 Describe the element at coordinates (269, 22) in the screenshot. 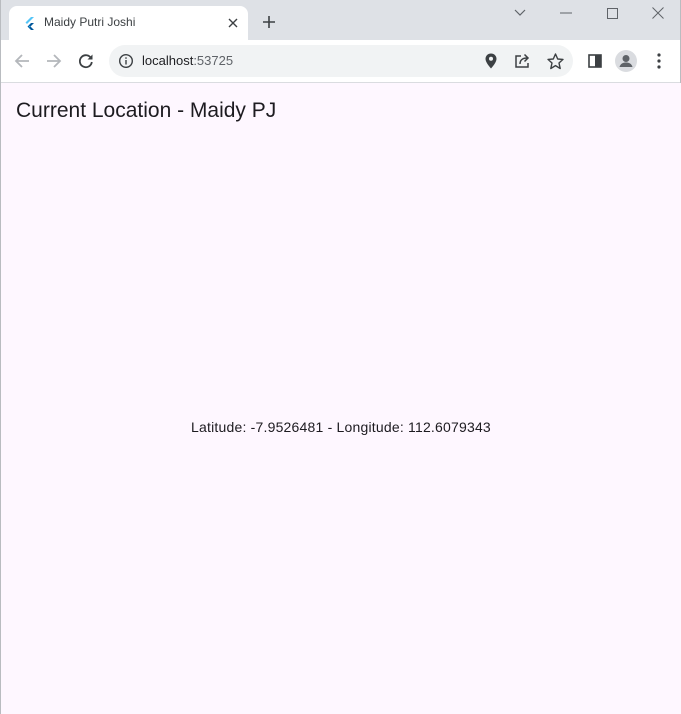

I see `new-tab-icon` at that location.